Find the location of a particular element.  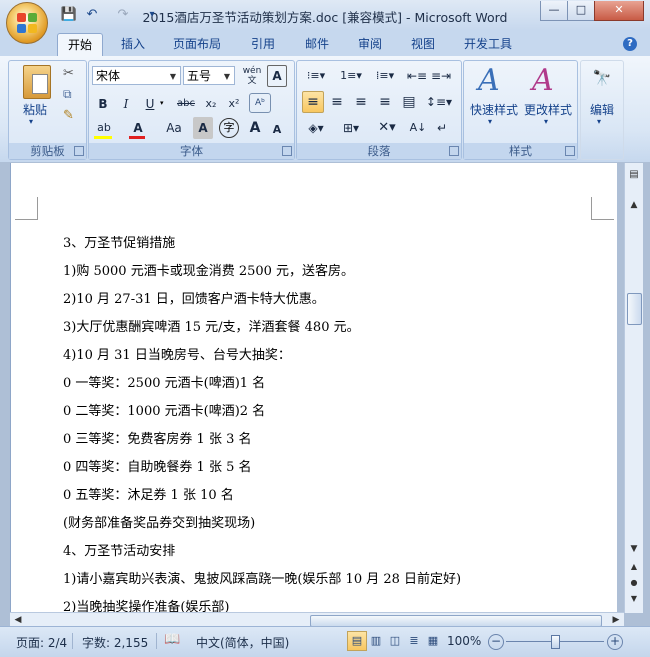

ruler-toggle-icon: ▤ is located at coordinates (634, 175).